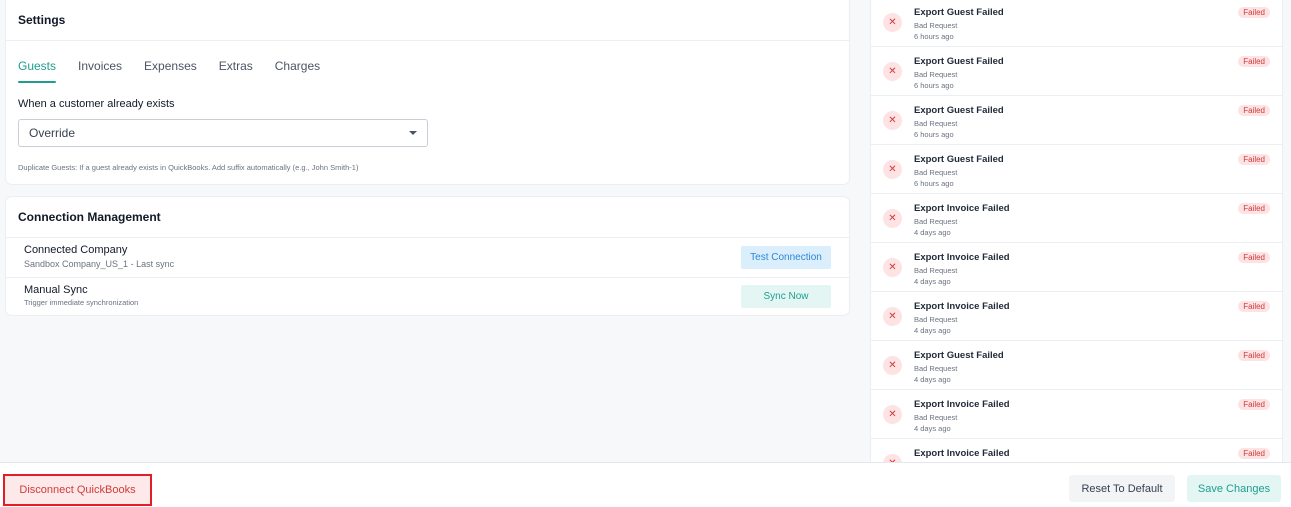 This screenshot has width=1291, height=507. I want to click on existing-customer-select: Override, so click(223, 133).